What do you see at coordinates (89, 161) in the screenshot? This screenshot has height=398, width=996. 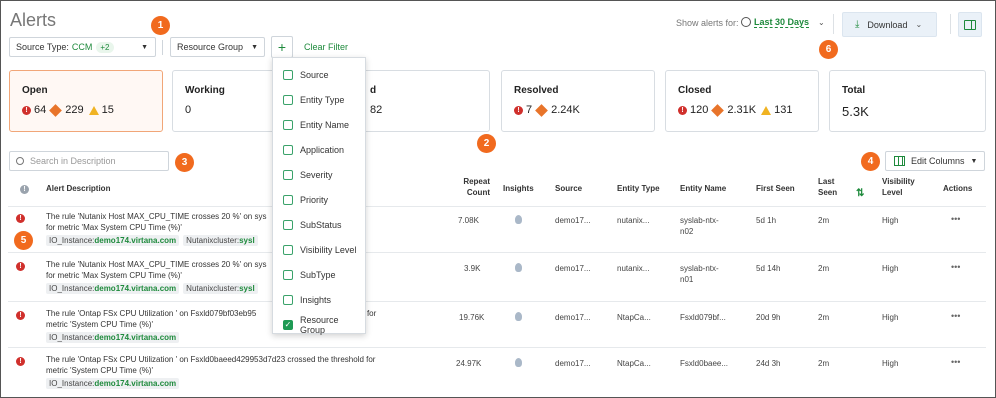 I see `search-input: Search in Description` at bounding box center [89, 161].